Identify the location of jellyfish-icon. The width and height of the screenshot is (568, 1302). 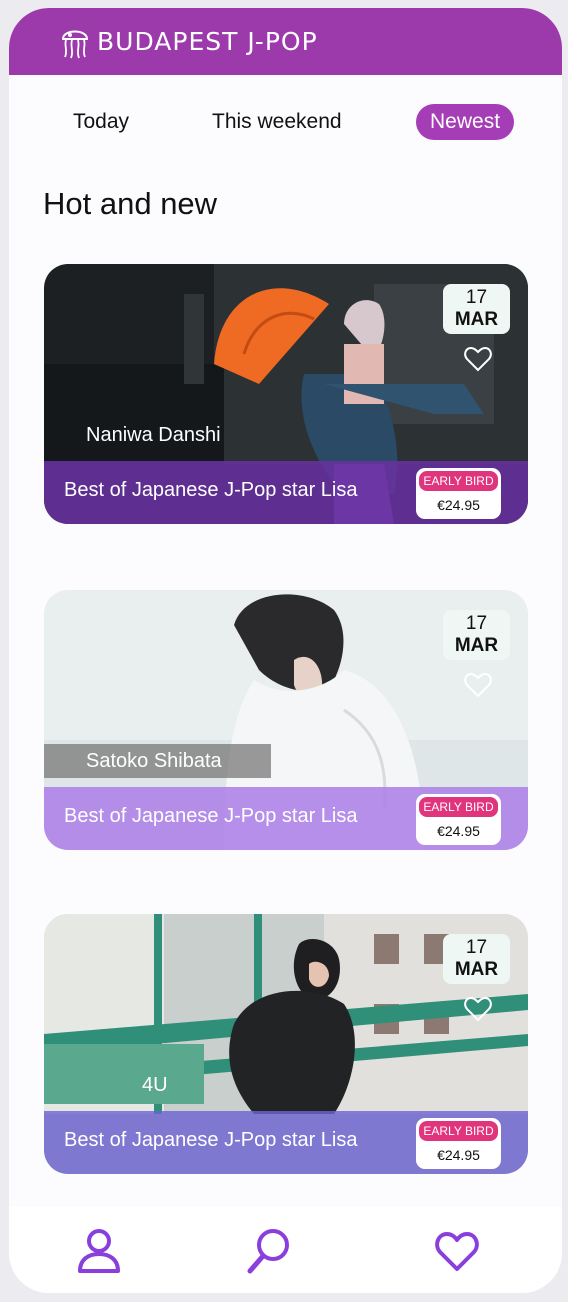
(75, 44).